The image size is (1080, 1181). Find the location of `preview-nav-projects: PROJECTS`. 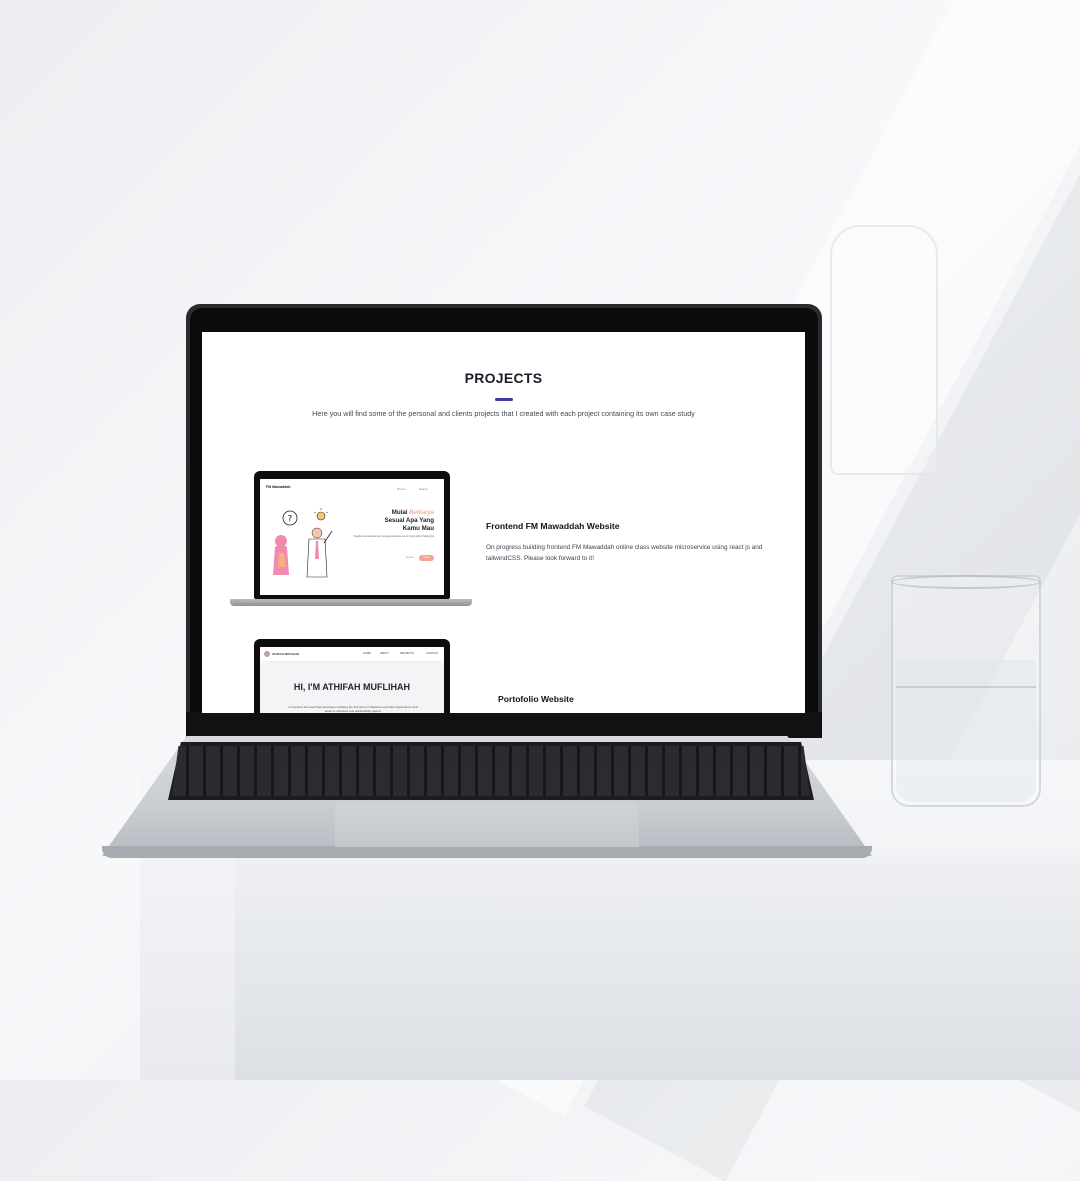

preview-nav-projects: PROJECTS is located at coordinates (407, 653).